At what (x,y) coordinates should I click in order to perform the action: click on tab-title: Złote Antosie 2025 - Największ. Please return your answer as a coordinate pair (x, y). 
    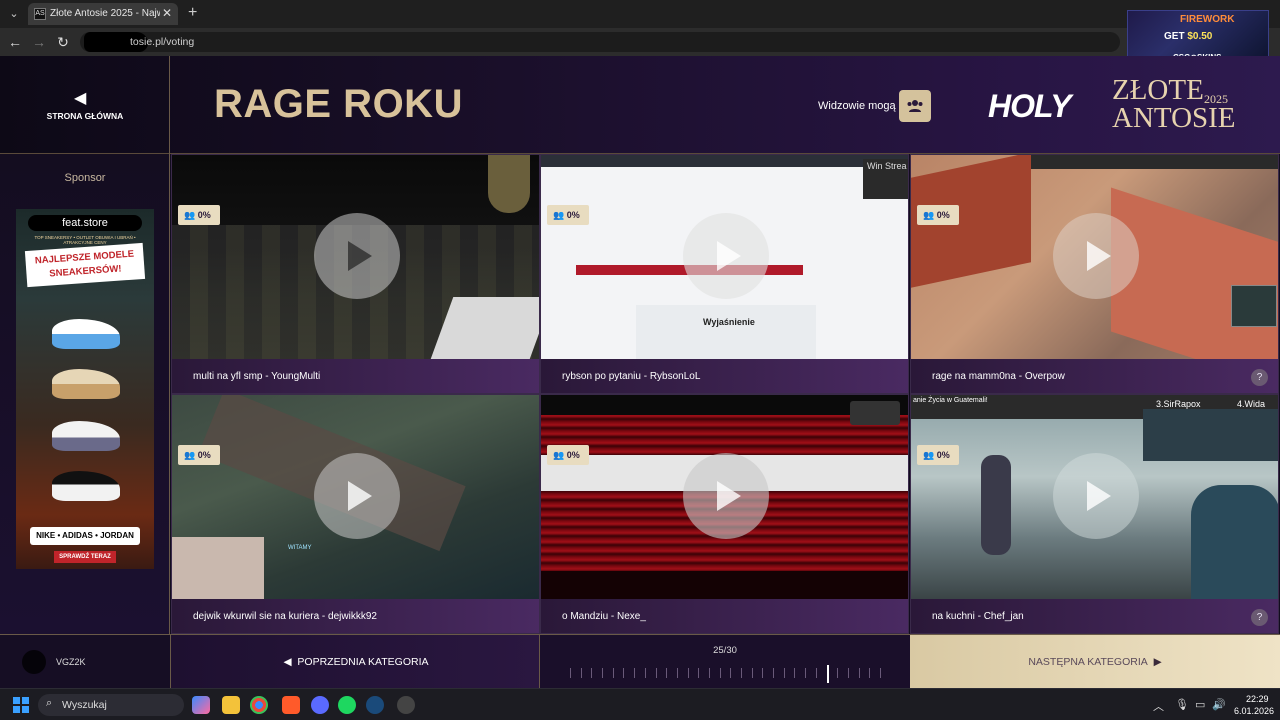
    Looking at the image, I should click on (105, 13).